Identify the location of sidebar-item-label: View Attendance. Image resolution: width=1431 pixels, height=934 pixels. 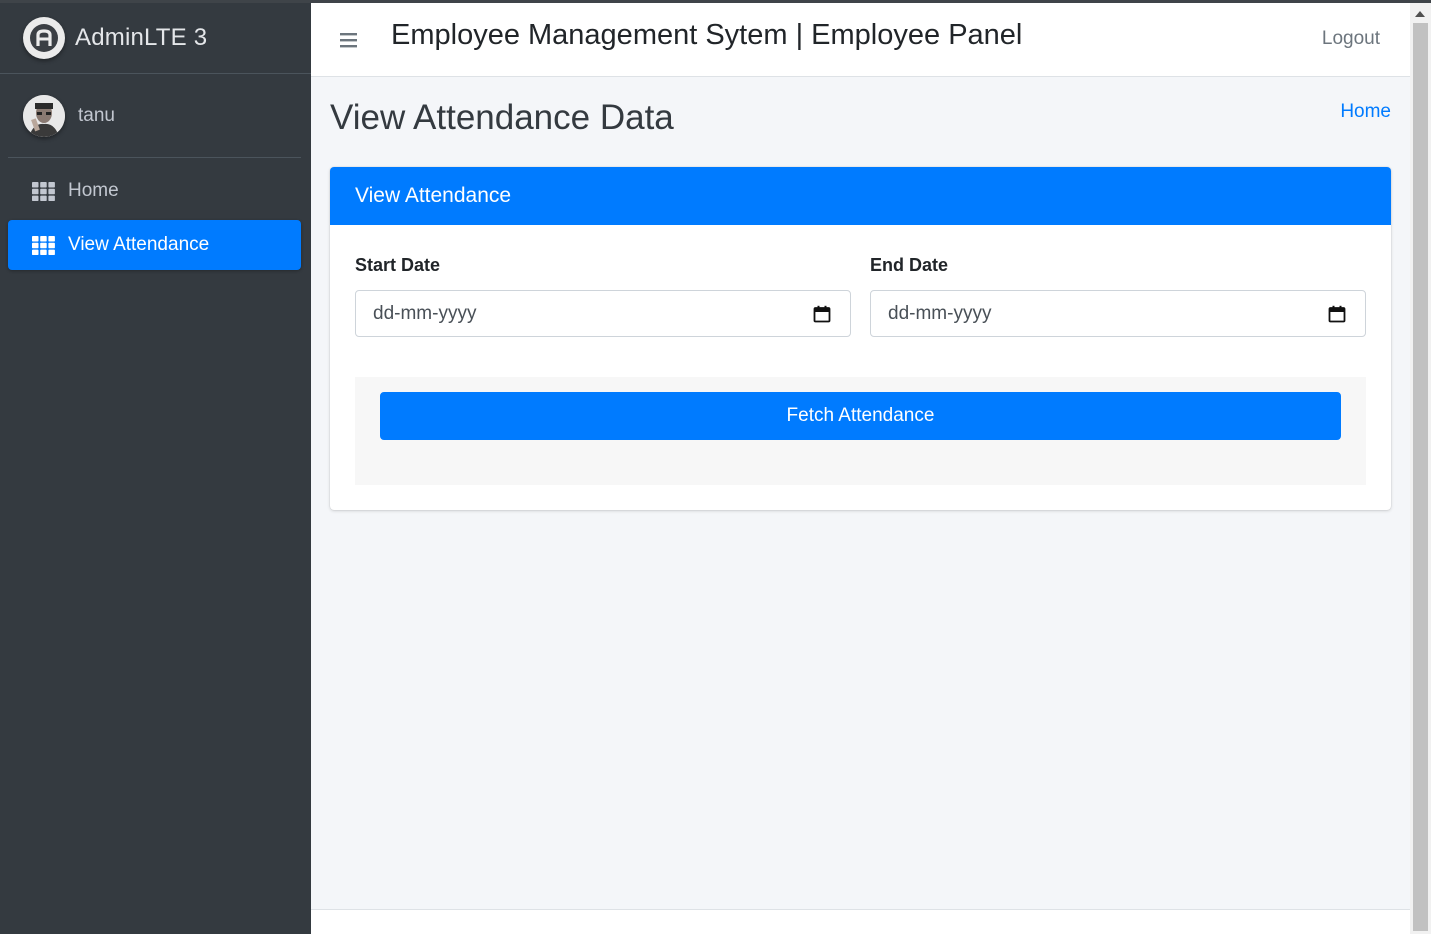
(139, 244).